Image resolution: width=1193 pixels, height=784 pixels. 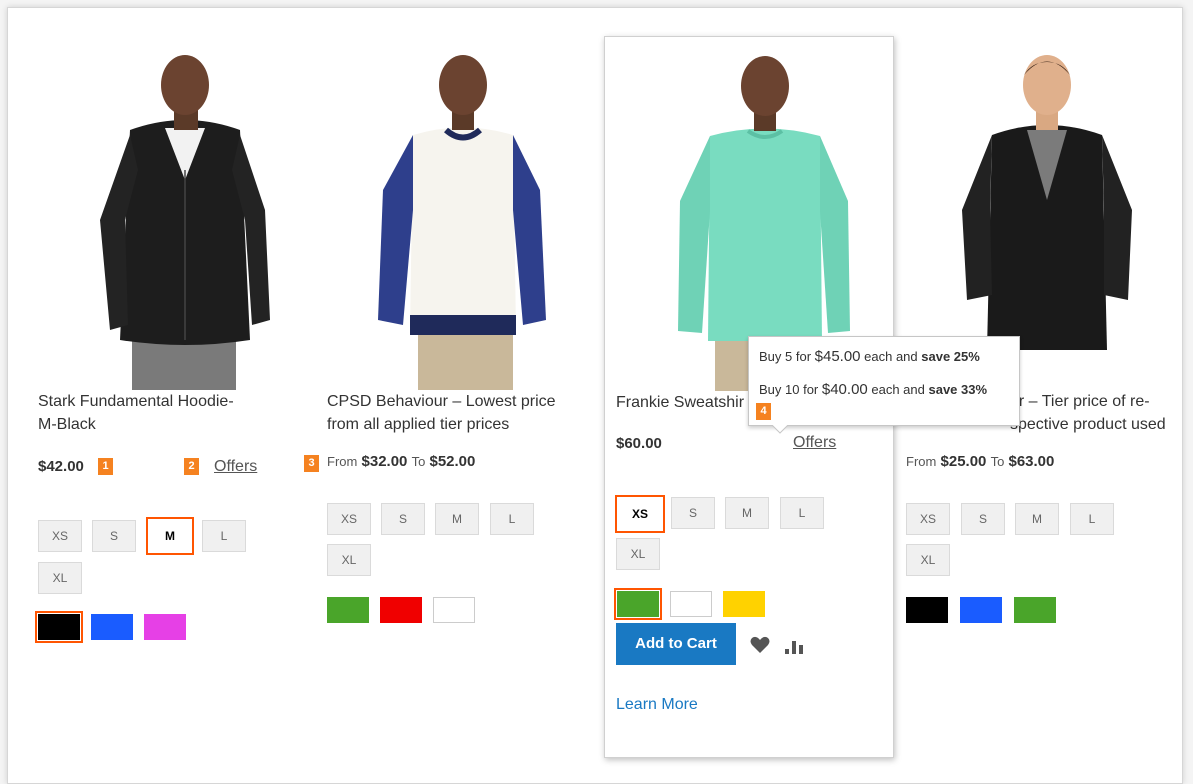 I want to click on color-swatch-magenta, so click(x=165, y=627).